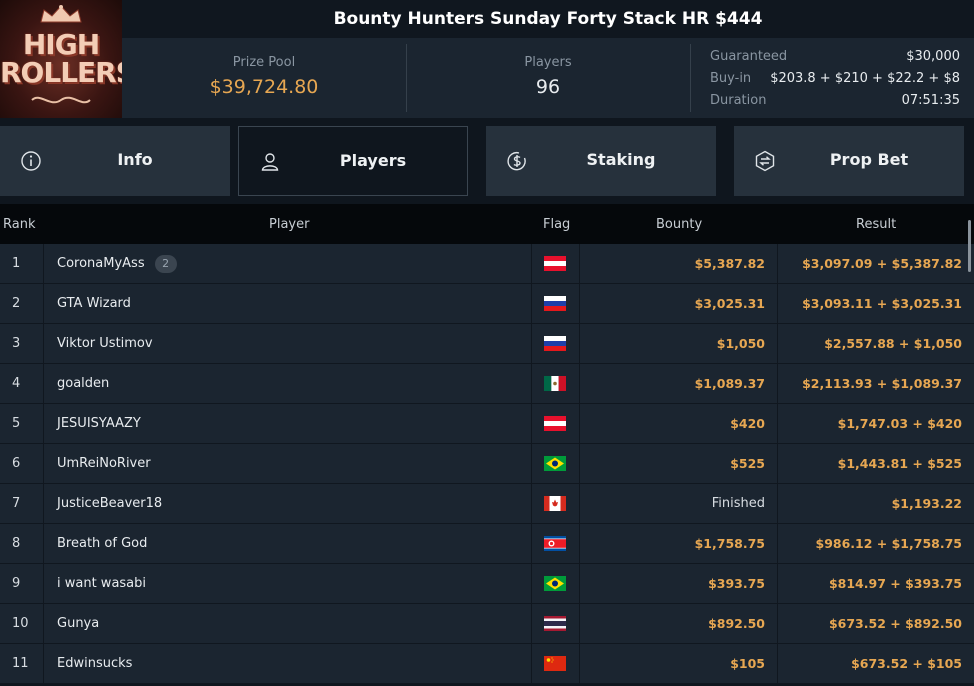 The width and height of the screenshot is (974, 686). I want to click on duration-value: 07:51:35, so click(930, 100).